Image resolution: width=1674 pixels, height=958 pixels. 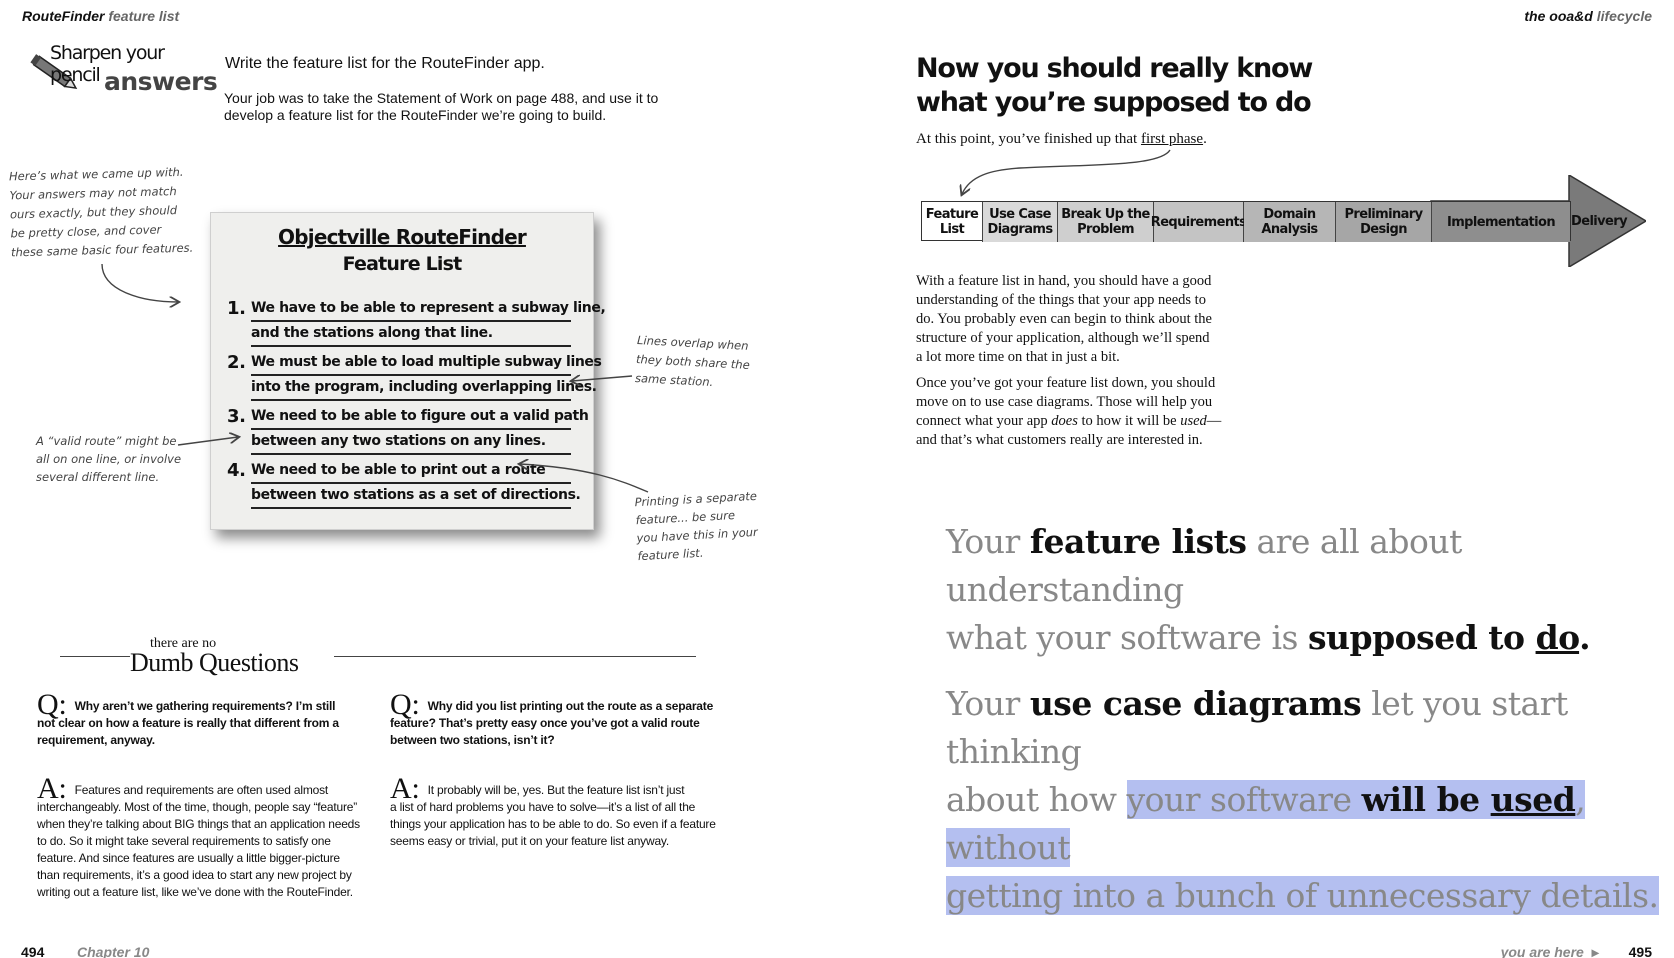 I want to click on phase-label: Use Case, so click(x=1020, y=214).